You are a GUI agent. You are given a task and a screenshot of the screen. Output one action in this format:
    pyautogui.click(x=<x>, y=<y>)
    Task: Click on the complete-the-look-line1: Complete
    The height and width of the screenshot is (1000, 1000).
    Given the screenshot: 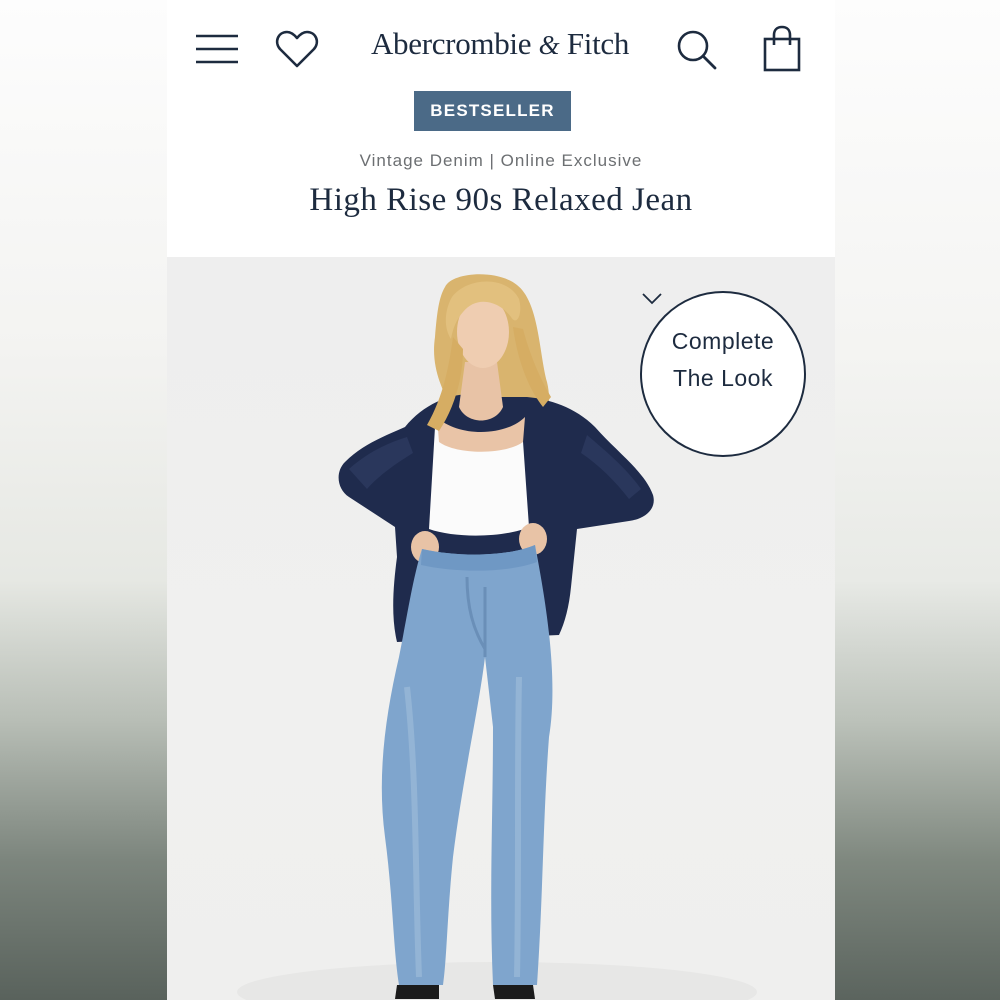 What is the action you would take?
    pyautogui.click(x=723, y=341)
    